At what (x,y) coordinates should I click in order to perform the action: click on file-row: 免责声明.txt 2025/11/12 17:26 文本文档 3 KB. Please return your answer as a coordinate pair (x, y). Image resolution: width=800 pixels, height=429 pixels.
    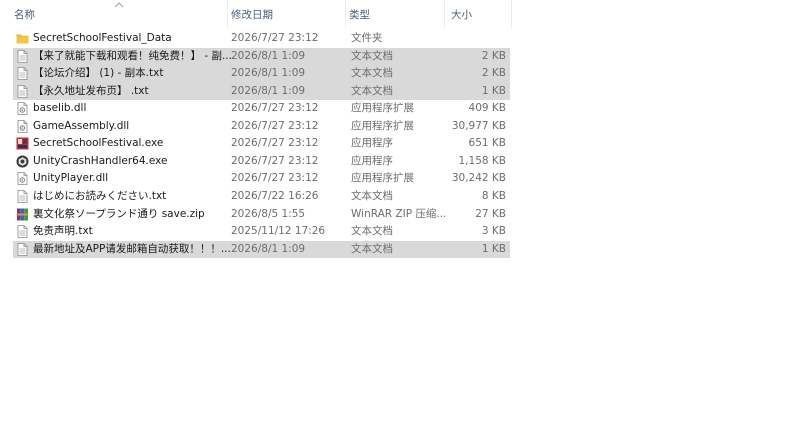
    Looking at the image, I should click on (261, 232).